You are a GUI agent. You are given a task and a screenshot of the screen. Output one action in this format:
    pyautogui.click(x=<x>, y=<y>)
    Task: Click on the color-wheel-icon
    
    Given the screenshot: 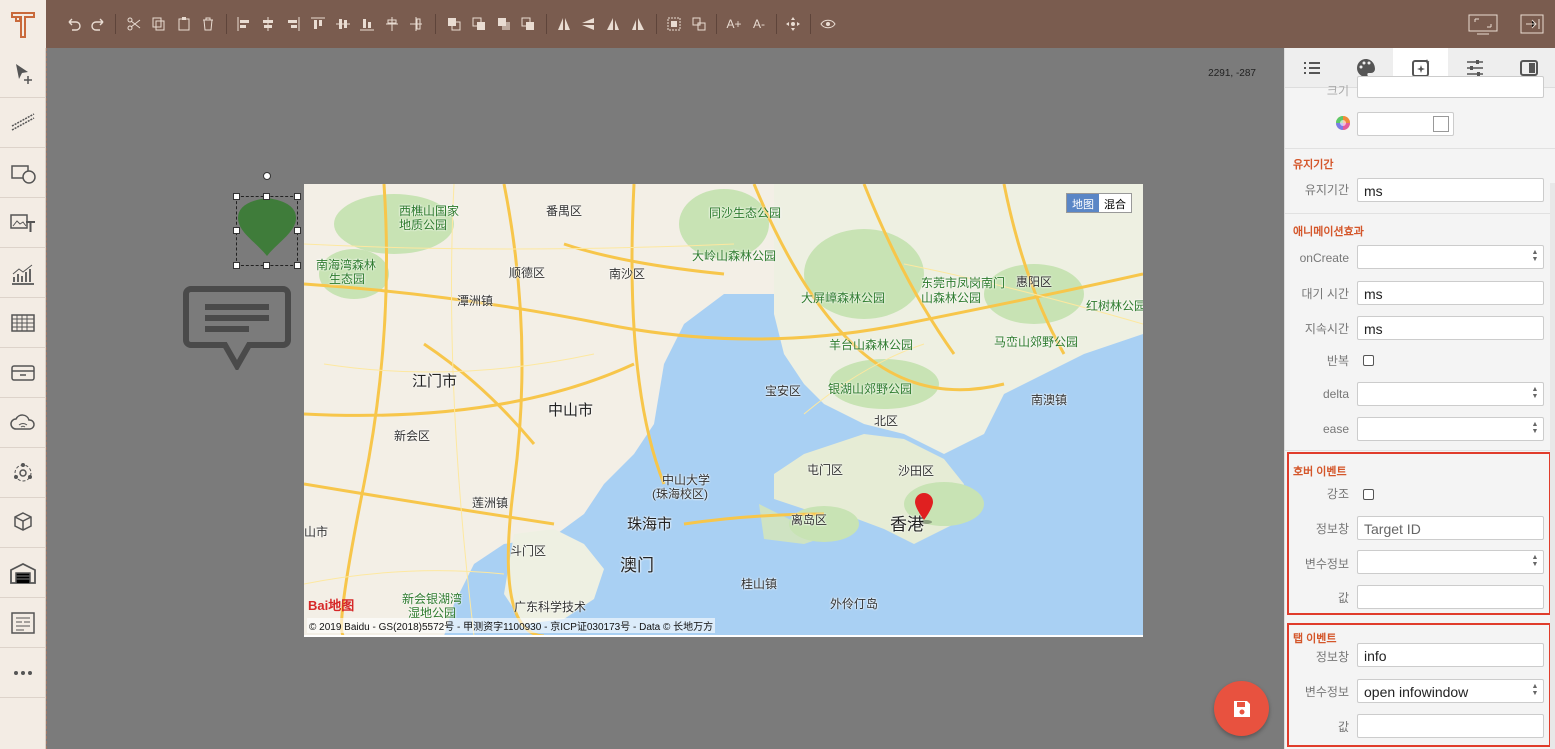 What is the action you would take?
    pyautogui.click(x=1343, y=123)
    